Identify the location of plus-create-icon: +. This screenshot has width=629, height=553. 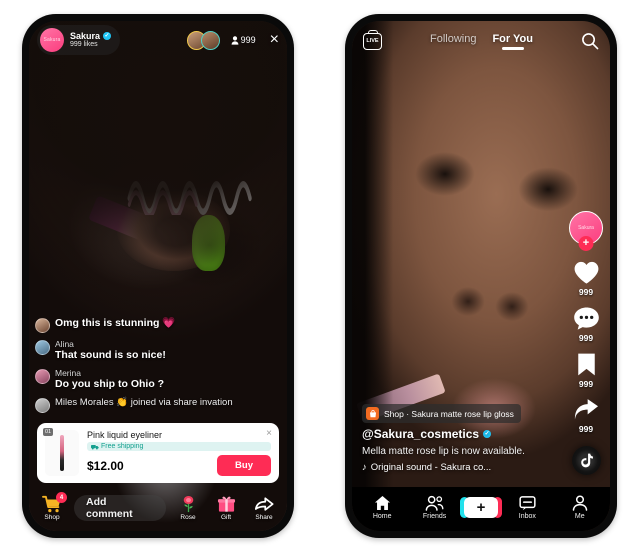
(480, 507).